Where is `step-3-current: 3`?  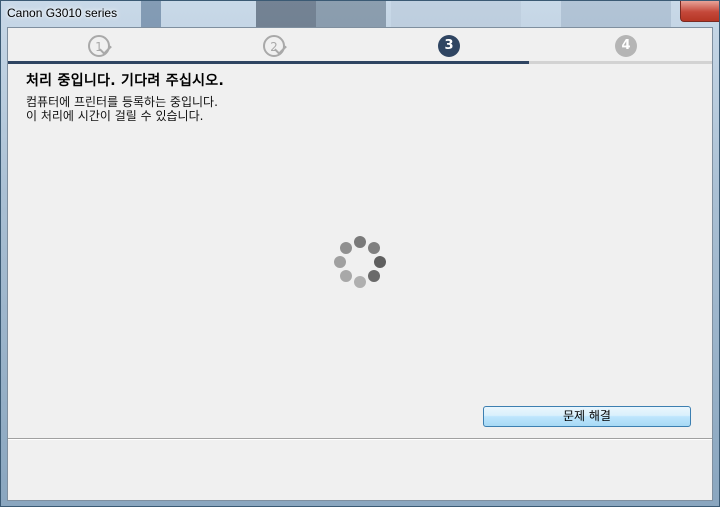
step-3-current: 3 is located at coordinates (449, 46).